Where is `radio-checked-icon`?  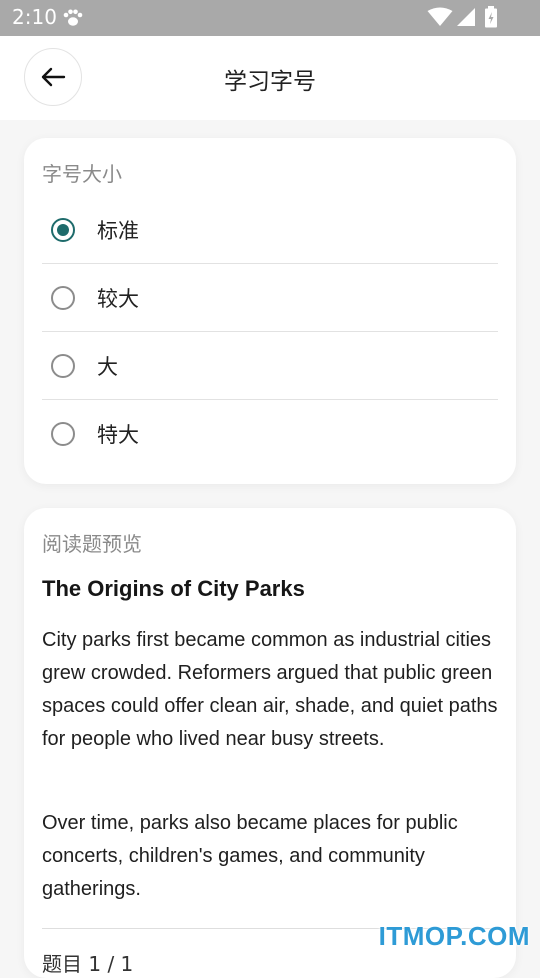 radio-checked-icon is located at coordinates (63, 230).